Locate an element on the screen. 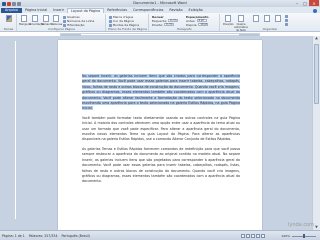 Image resolution: width=320 pixels, height=240 pixels. themes-icon is located at coordinates (8, 18).